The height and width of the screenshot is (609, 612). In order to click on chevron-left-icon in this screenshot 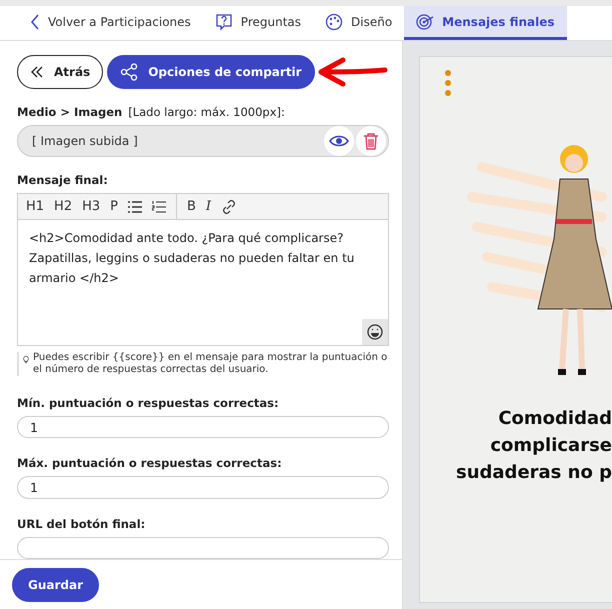, I will do `click(35, 22)`.